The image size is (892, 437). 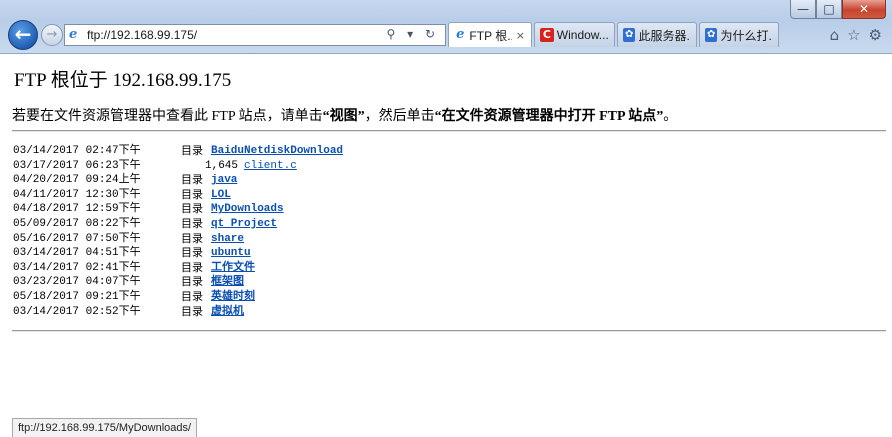 I want to click on folder-link: BaiduNetdiskDownload, so click(x=277, y=151).